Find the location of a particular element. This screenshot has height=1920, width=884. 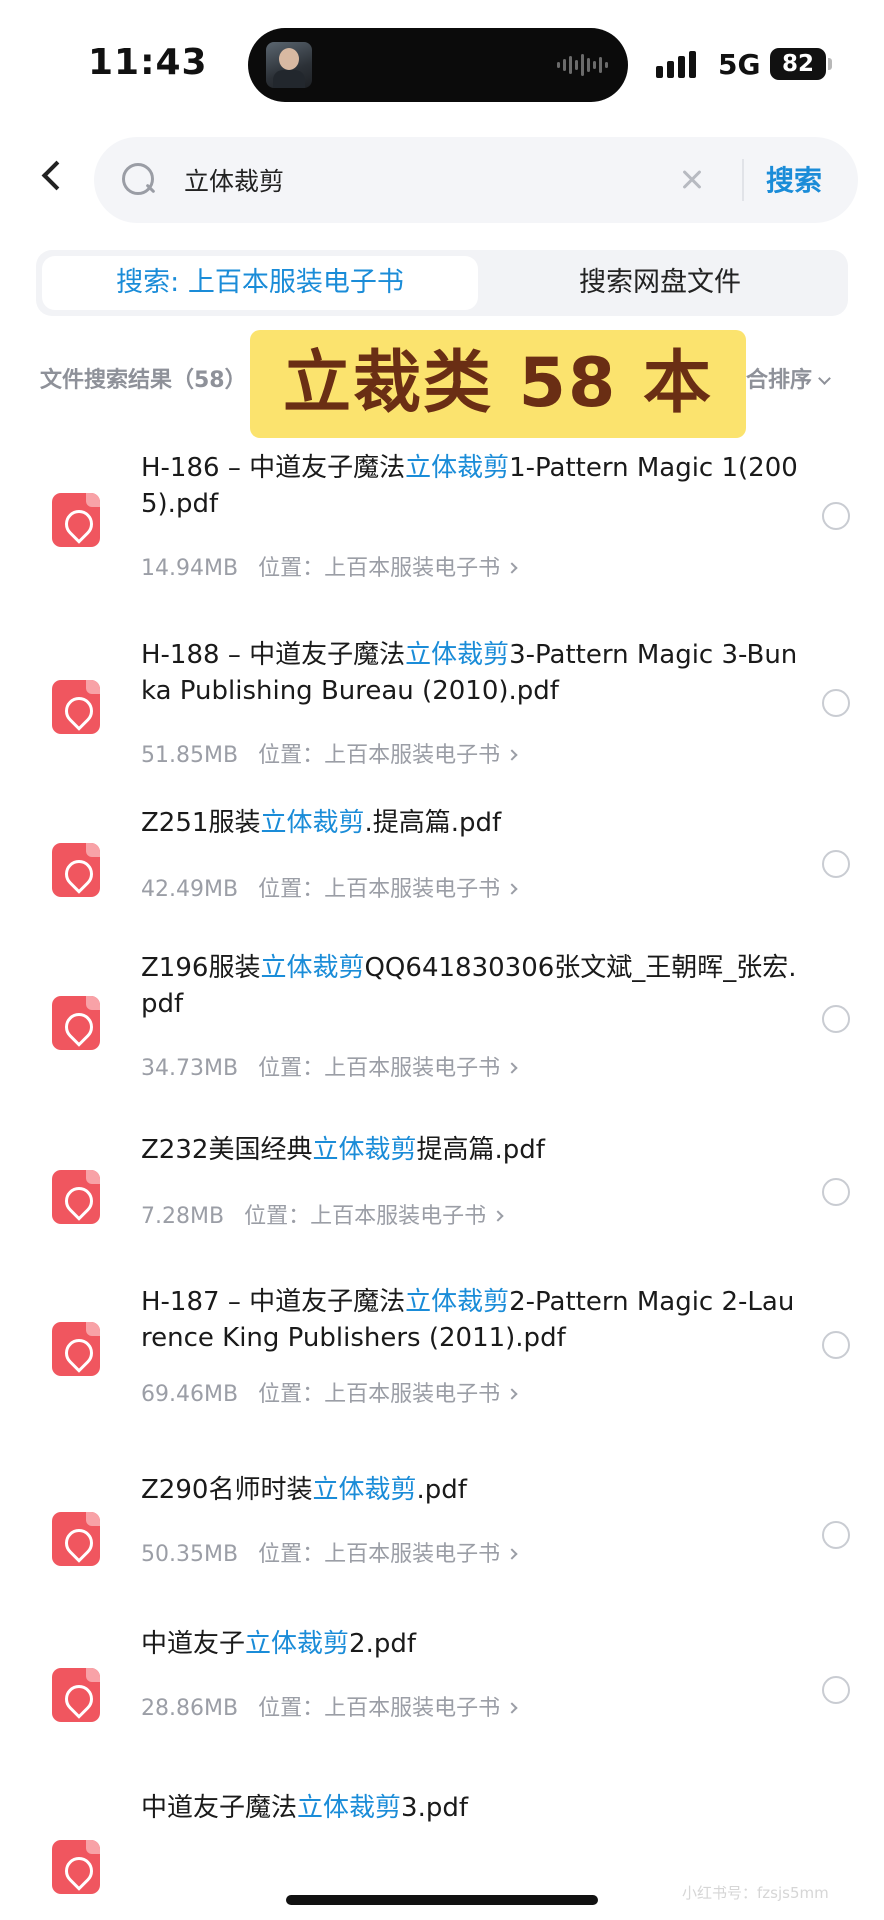

list-item: Z232美国经典立体裁剪提高篇.pdf 7.28MB 位置：上百本服装电子书 is located at coordinates (442, 1209).